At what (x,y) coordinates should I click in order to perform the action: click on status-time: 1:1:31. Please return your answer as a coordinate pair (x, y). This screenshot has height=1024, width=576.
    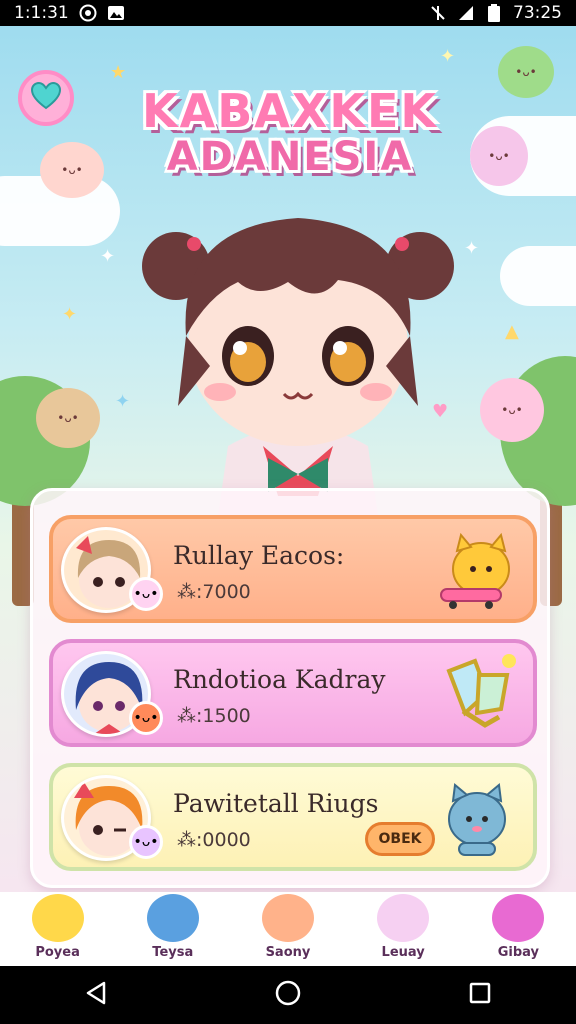
    Looking at the image, I should click on (41, 13).